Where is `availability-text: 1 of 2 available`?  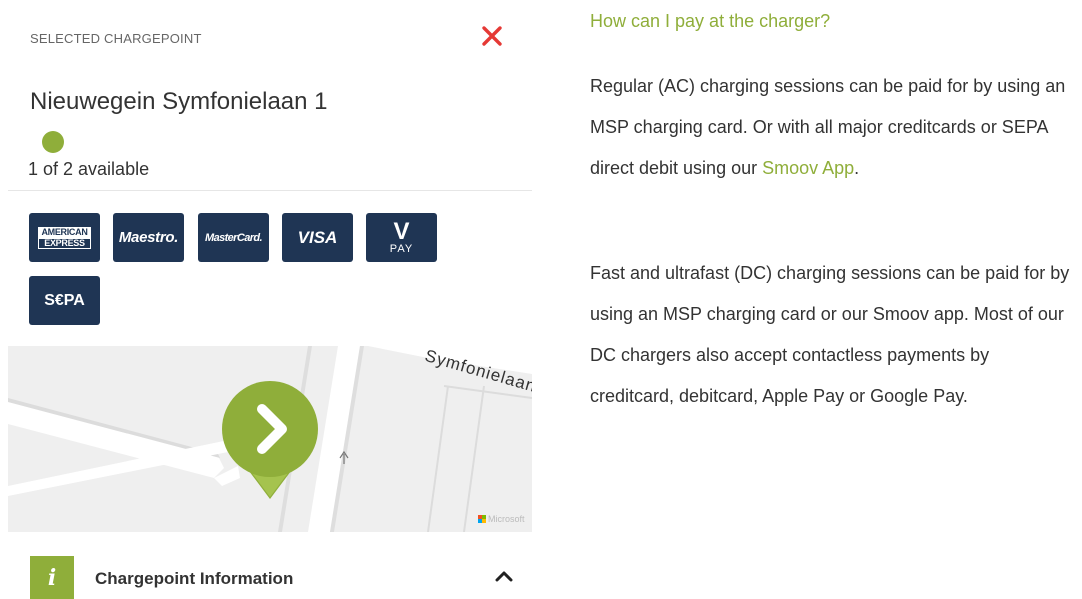 availability-text: 1 of 2 available is located at coordinates (89, 169).